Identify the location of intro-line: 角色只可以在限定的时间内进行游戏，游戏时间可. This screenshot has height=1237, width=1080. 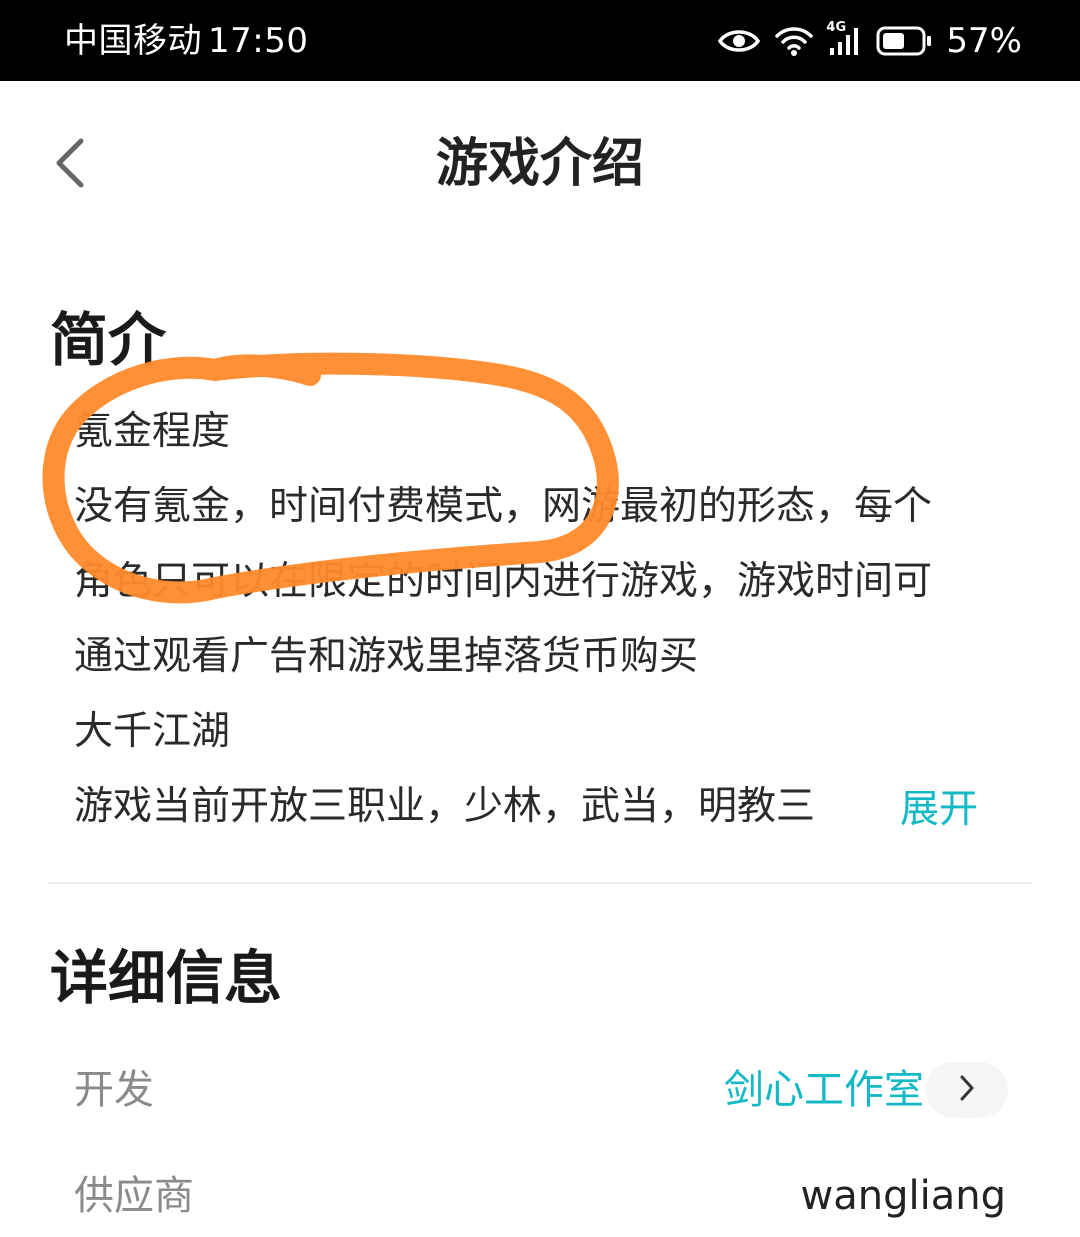
(503, 581).